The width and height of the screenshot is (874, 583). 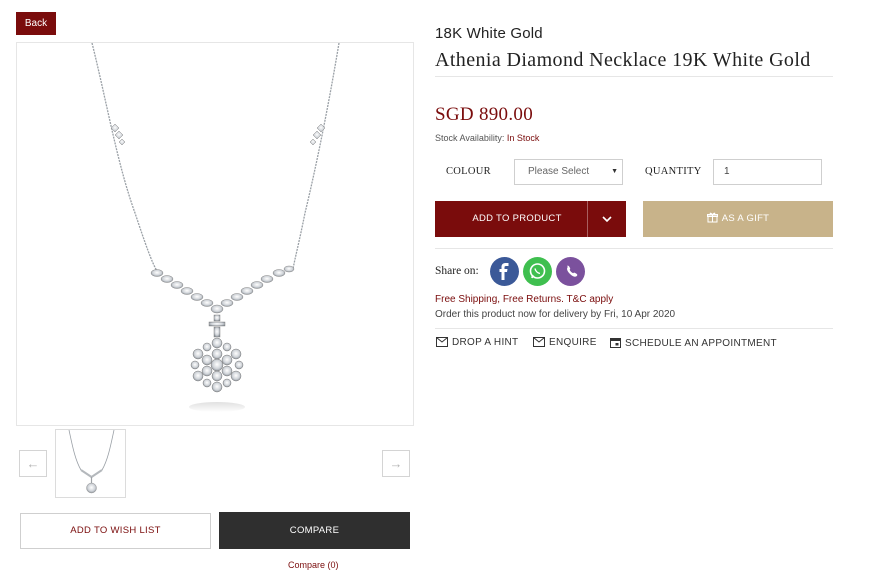 I want to click on add-to-product-button: ADD TO PRODUCT, so click(x=530, y=219).